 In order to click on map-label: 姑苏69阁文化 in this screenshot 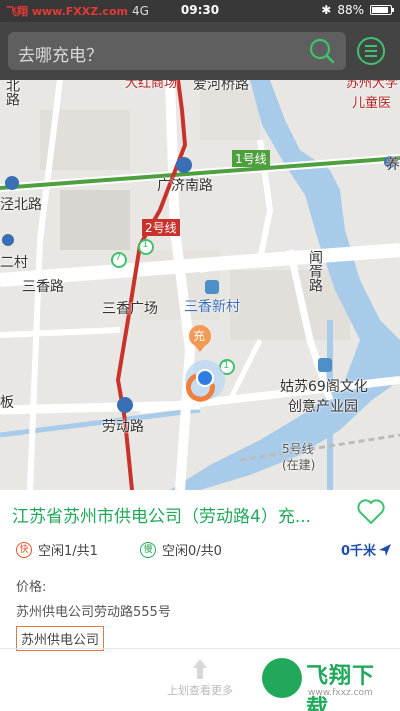, I will do `click(324, 387)`.